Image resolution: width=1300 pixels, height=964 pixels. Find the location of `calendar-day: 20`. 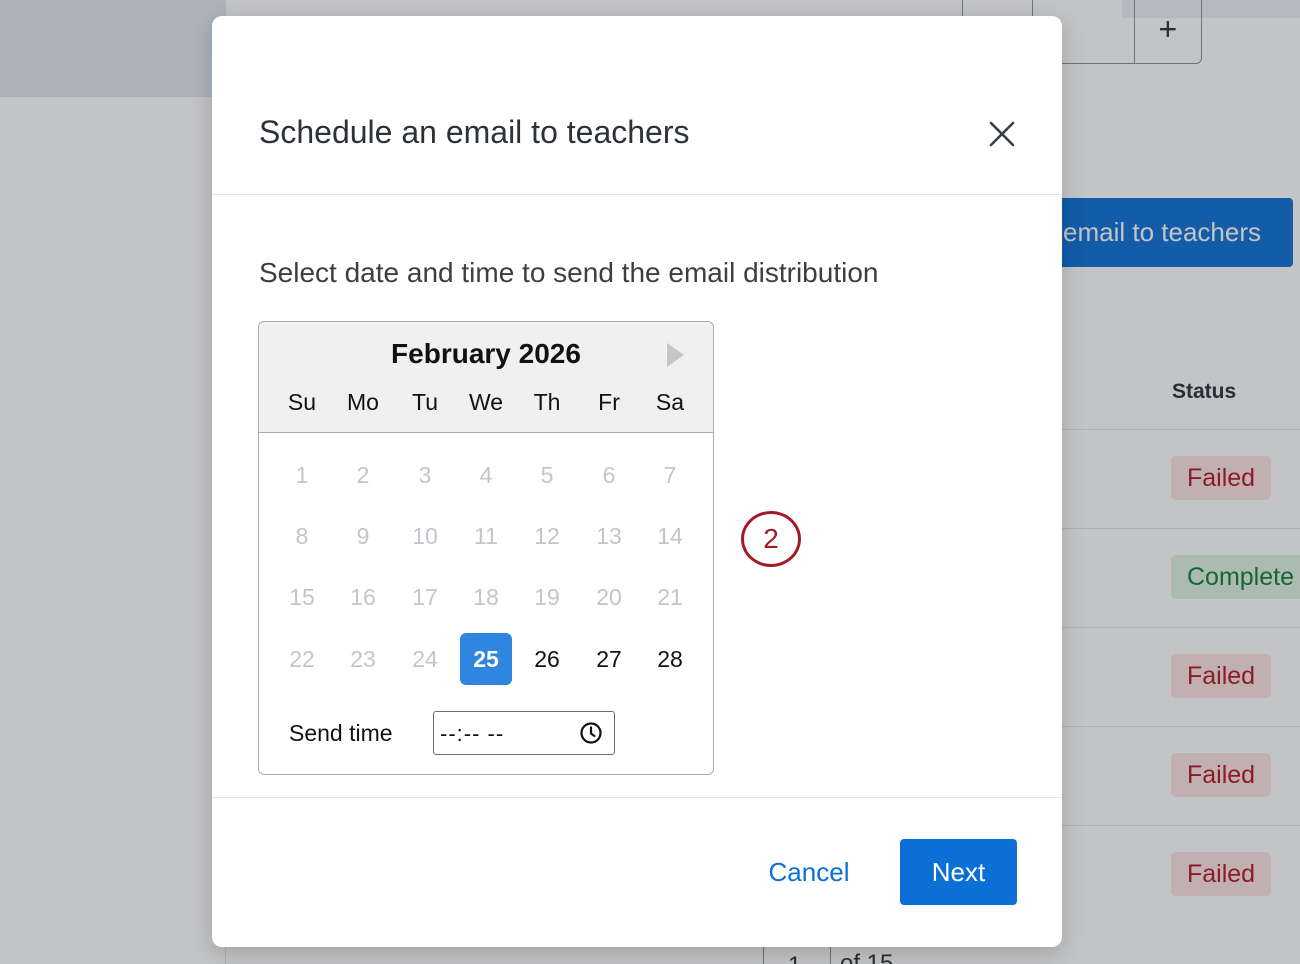

calendar-day: 20 is located at coordinates (609, 596).